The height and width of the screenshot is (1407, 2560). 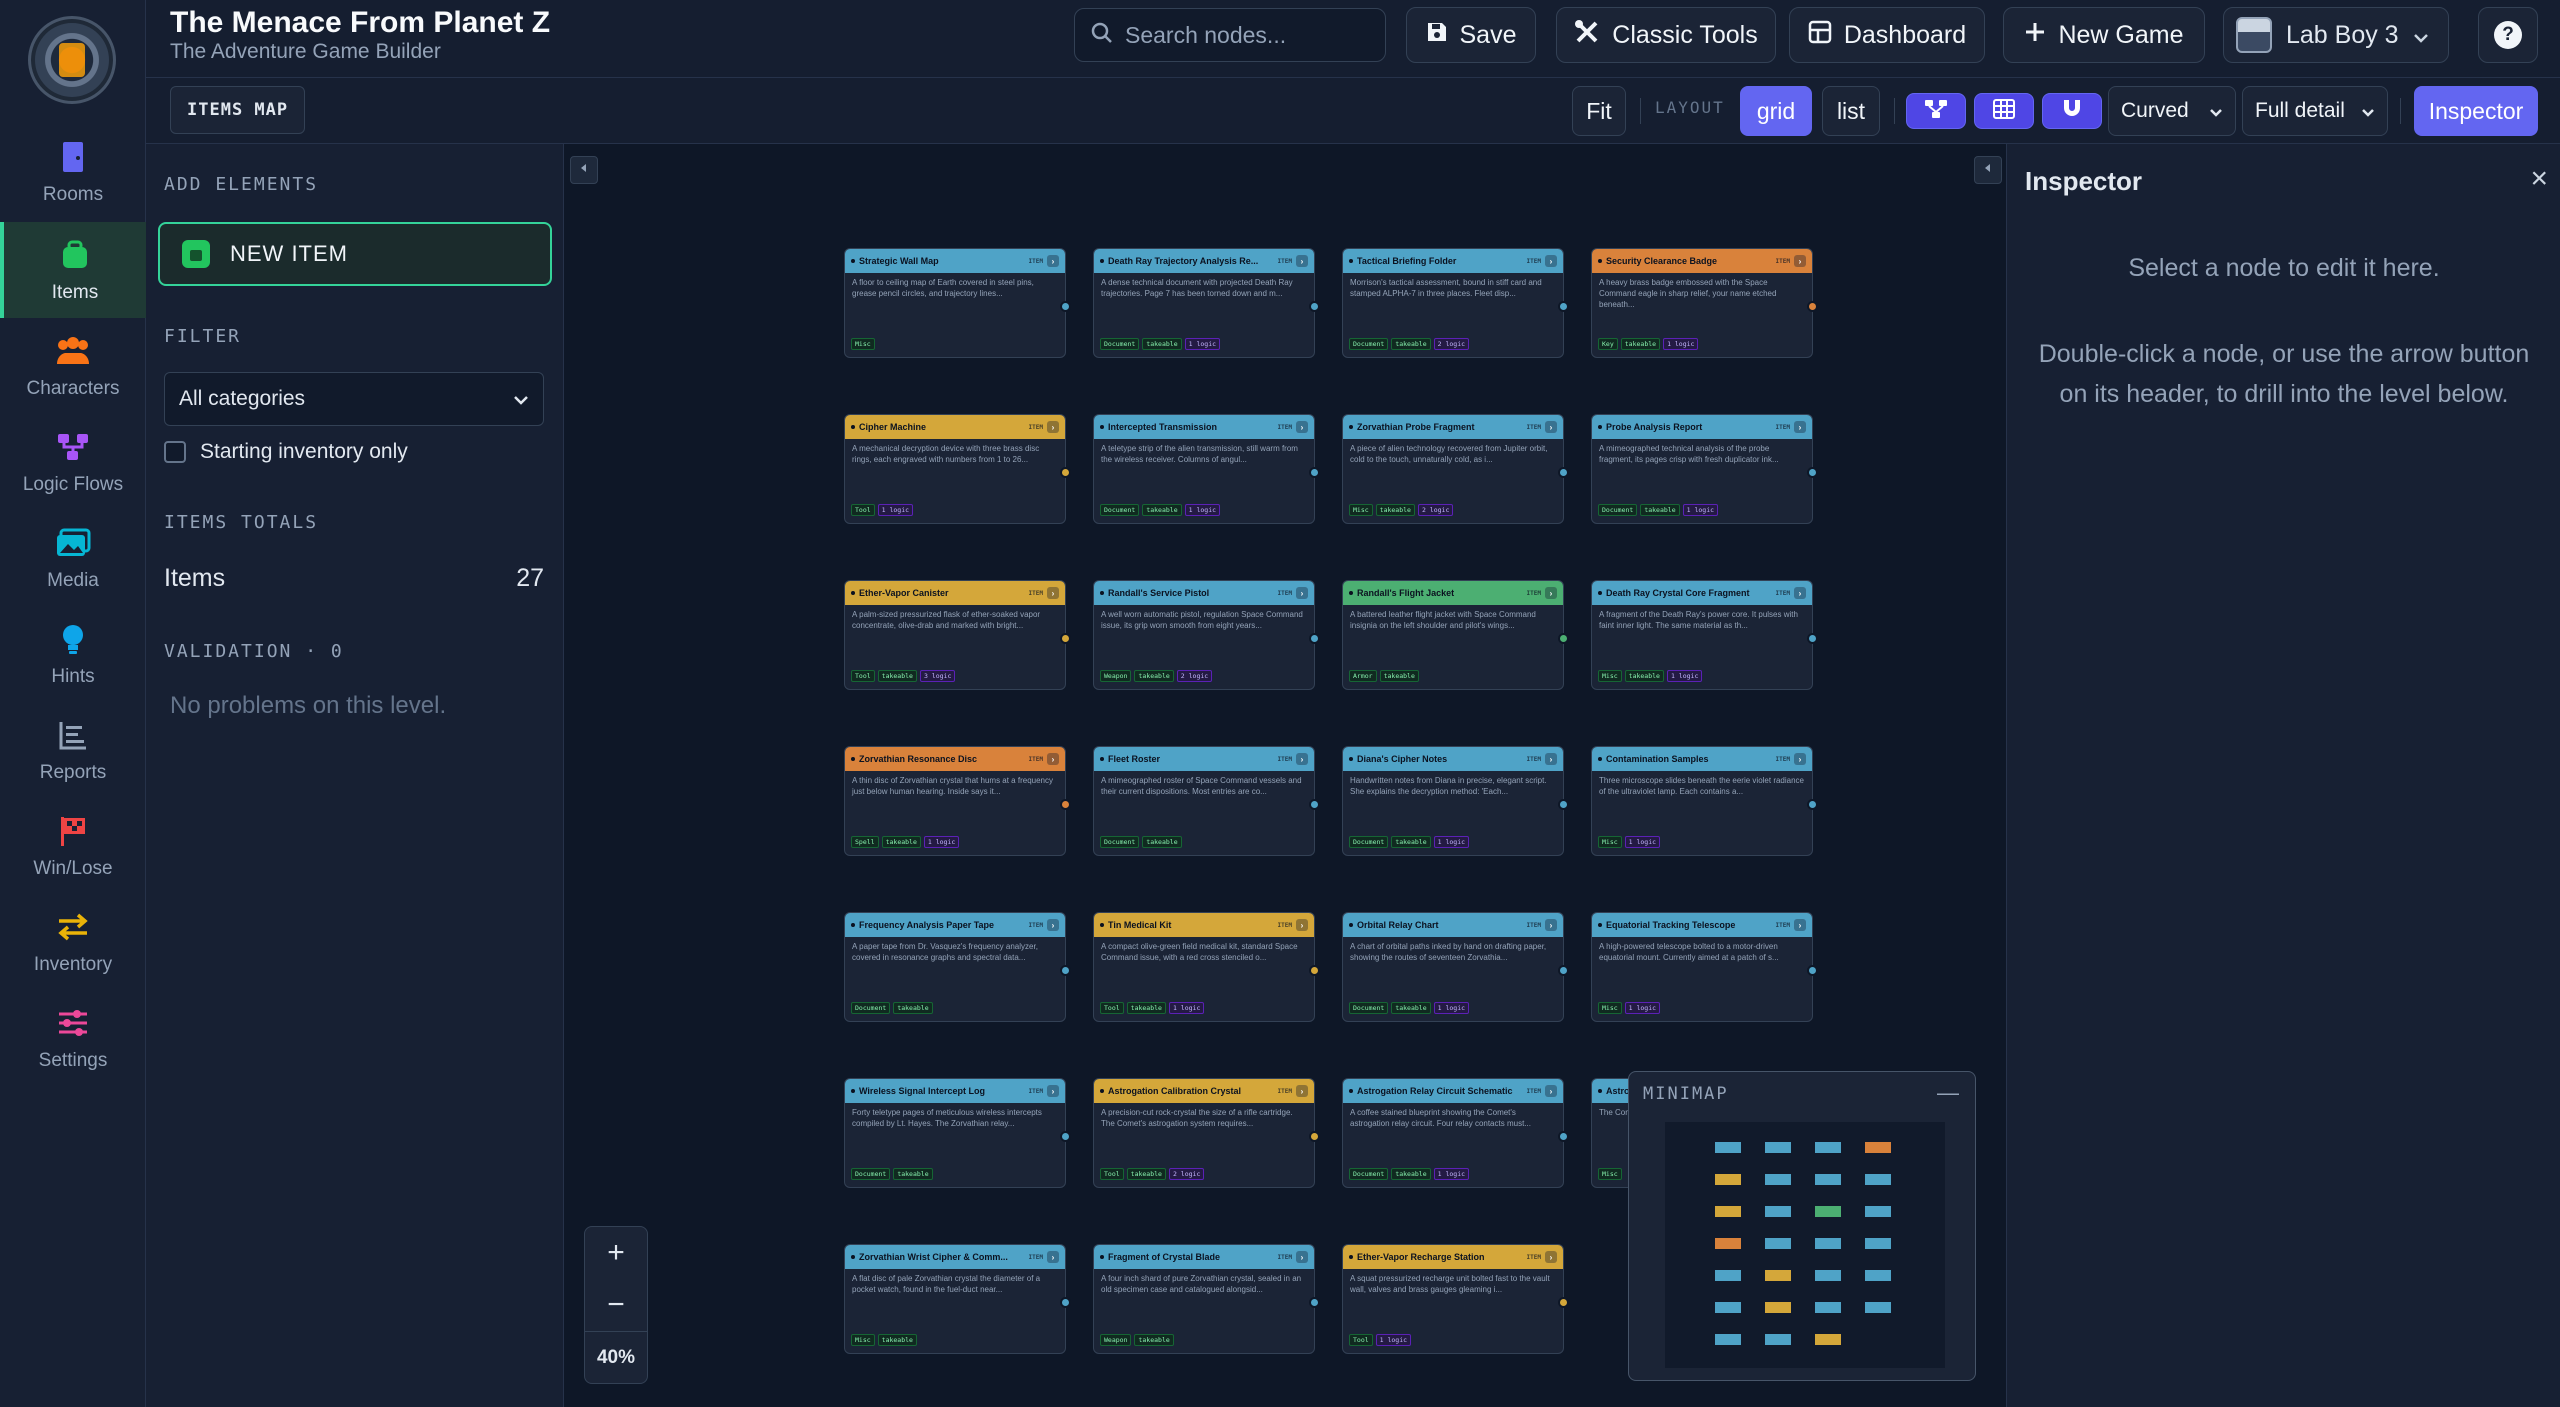 What do you see at coordinates (2539, 179) in the screenshot?
I see `close-icon: ×` at bounding box center [2539, 179].